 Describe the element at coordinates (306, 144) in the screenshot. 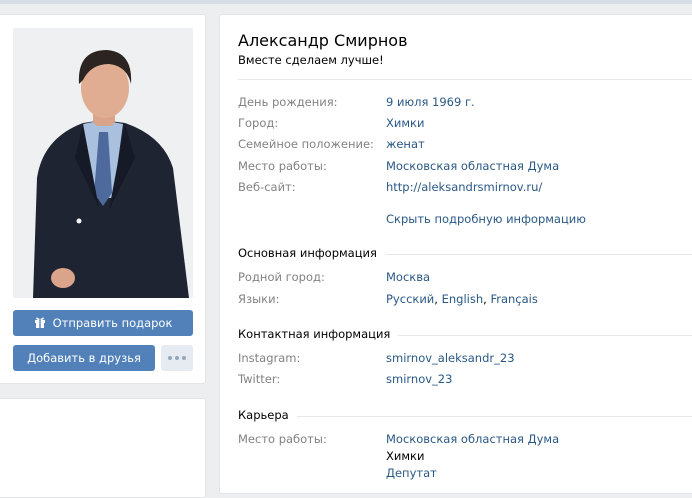

I see `info-label: Семейное положение:` at that location.